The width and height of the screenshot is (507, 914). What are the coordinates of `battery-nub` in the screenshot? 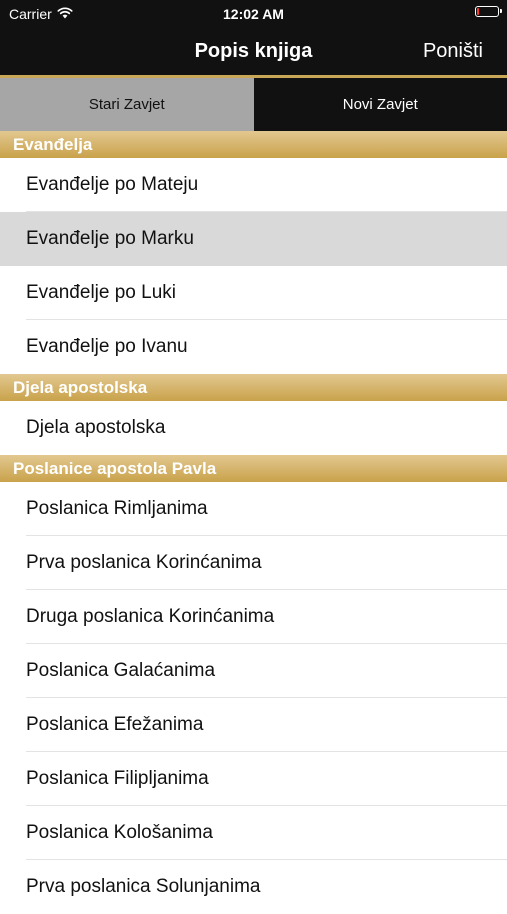 It's located at (501, 11).